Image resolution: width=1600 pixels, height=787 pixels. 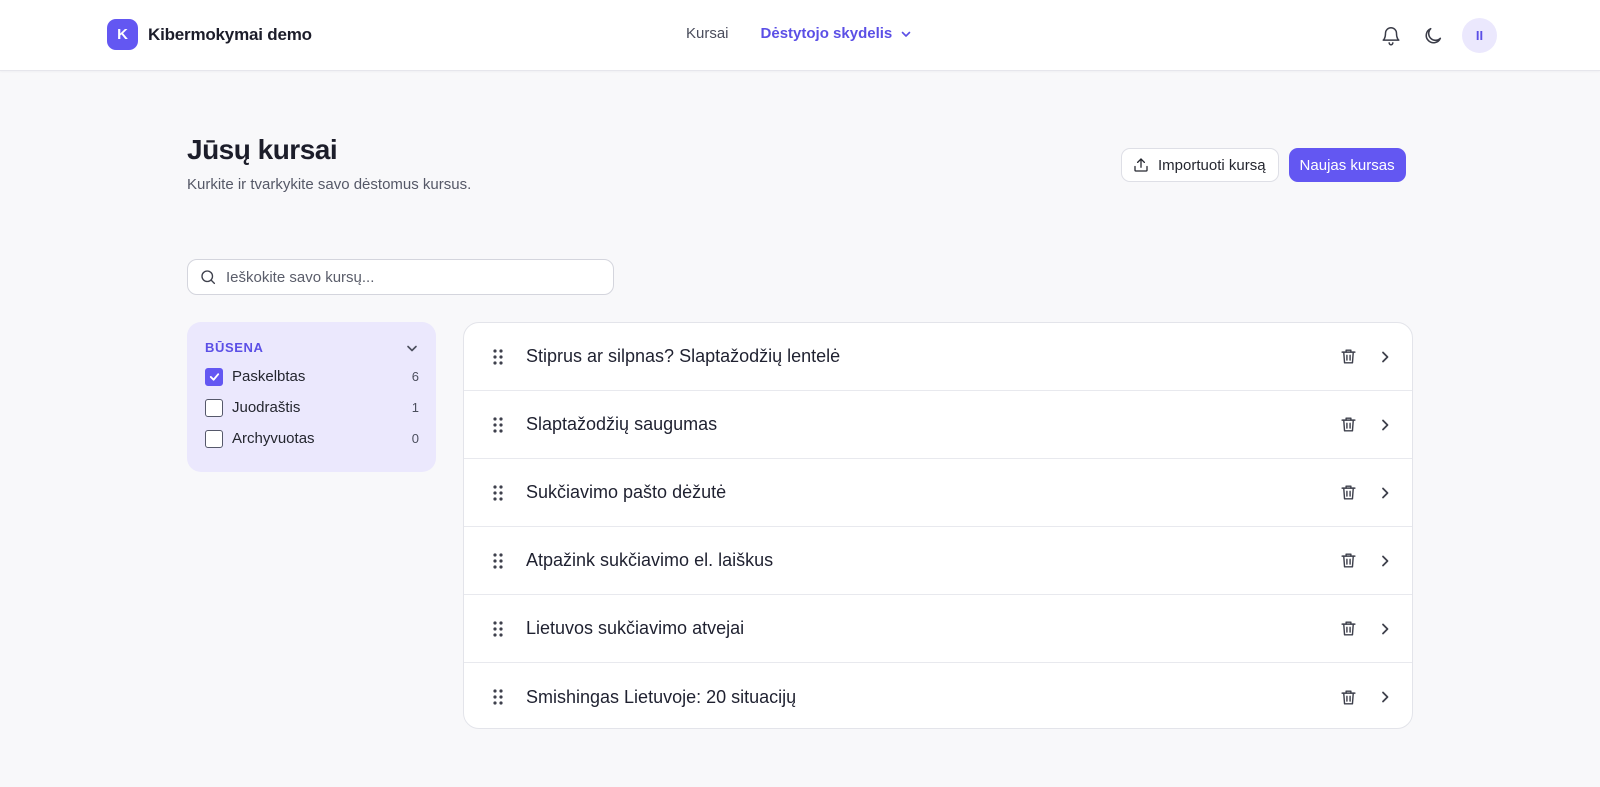 What do you see at coordinates (312, 376) in the screenshot?
I see `filter-option-published: Paskelbtas 6` at bounding box center [312, 376].